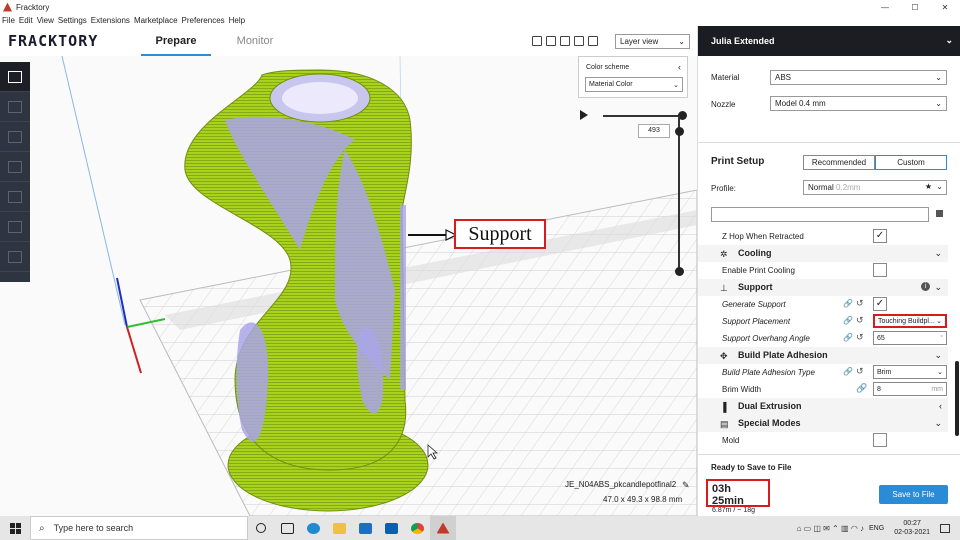  What do you see at coordinates (876, 528) in the screenshot?
I see `language-indicator: ENG` at bounding box center [876, 528].